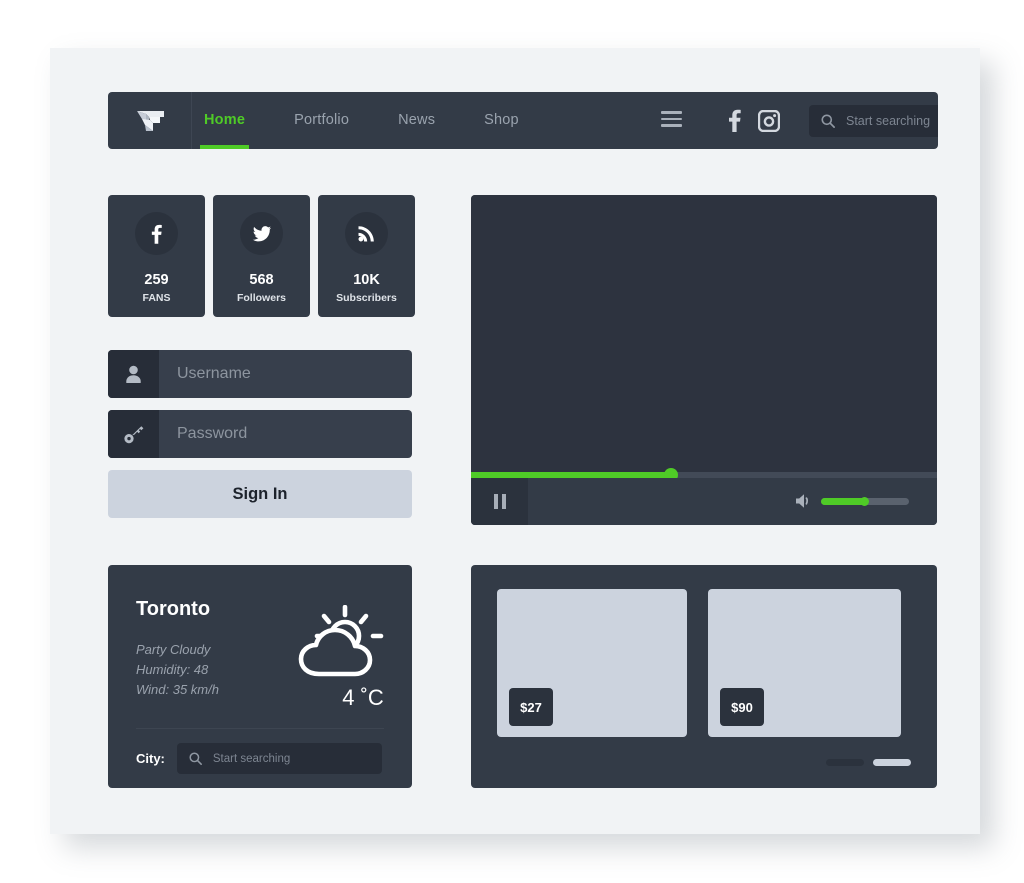  Describe the element at coordinates (261, 298) in the screenshot. I see `stat-label: Followers` at that location.